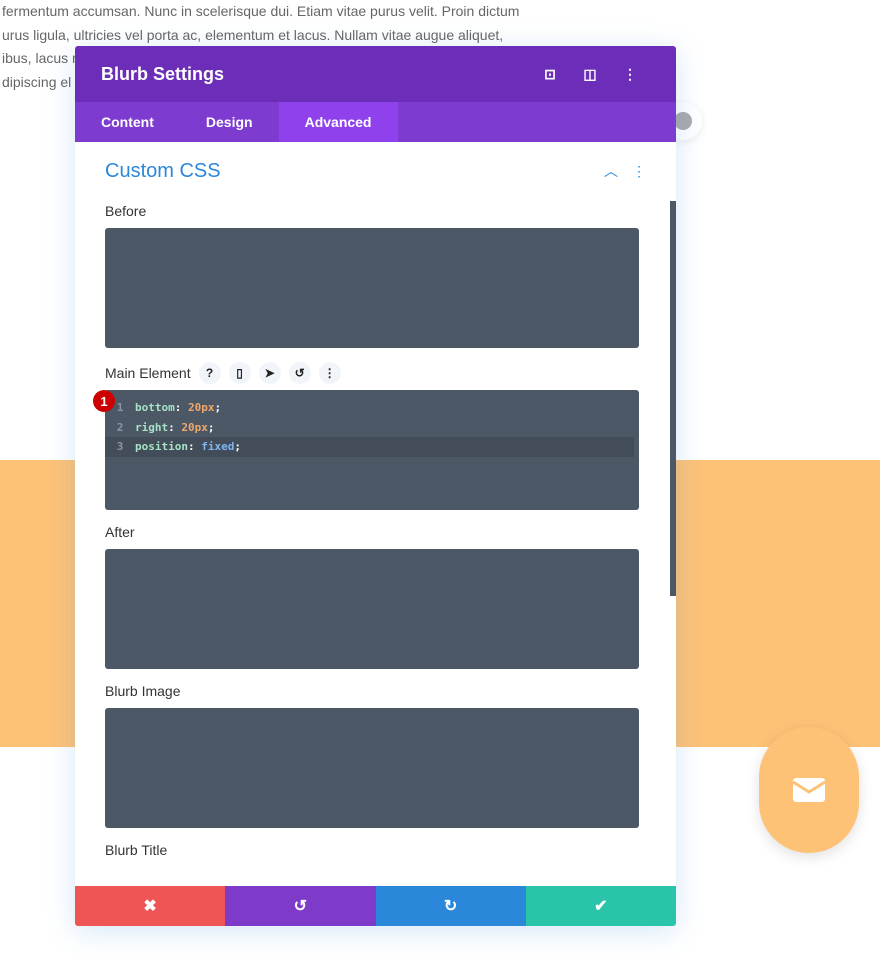 This screenshot has height=969, width=880. What do you see at coordinates (450, 906) in the screenshot?
I see `redo-button: ↻` at bounding box center [450, 906].